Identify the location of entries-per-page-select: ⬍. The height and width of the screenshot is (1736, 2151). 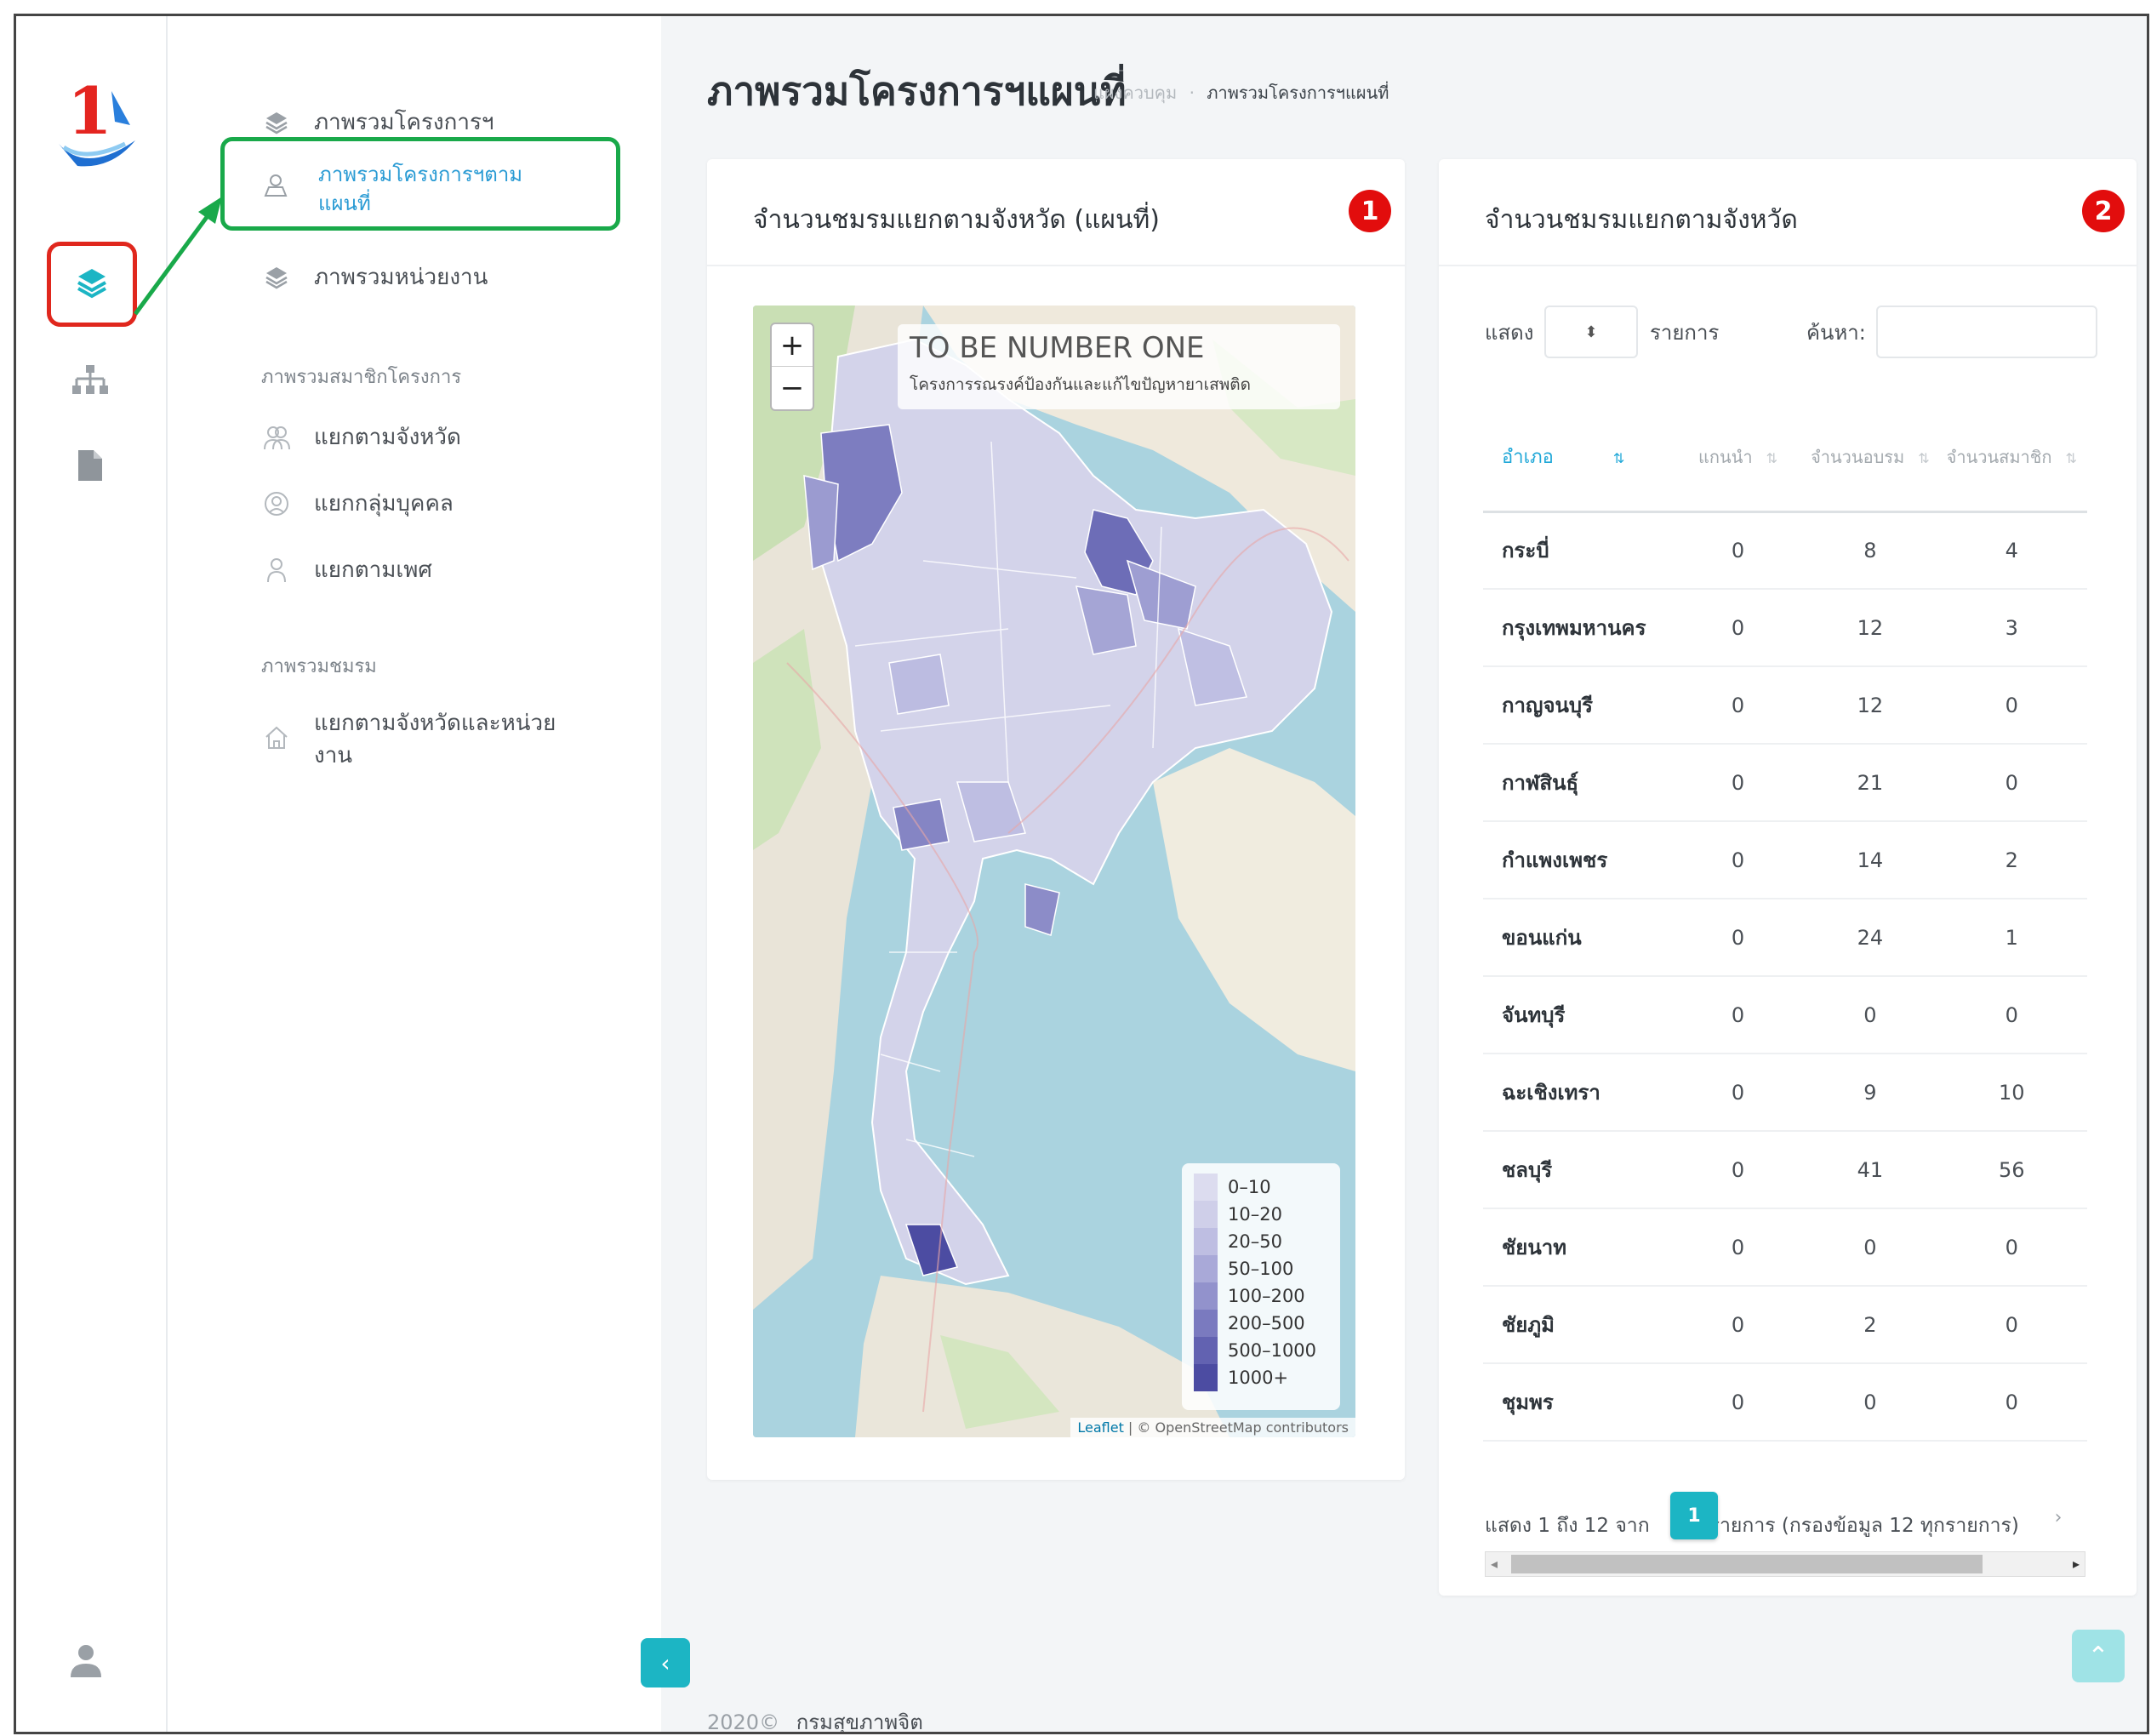
(1591, 332).